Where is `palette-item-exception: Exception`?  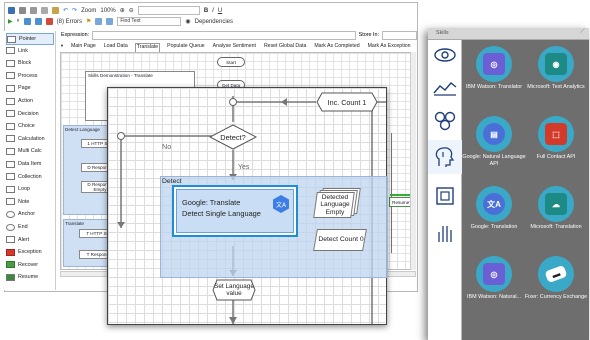
palette-item-exception: Exception is located at coordinates (24, 252).